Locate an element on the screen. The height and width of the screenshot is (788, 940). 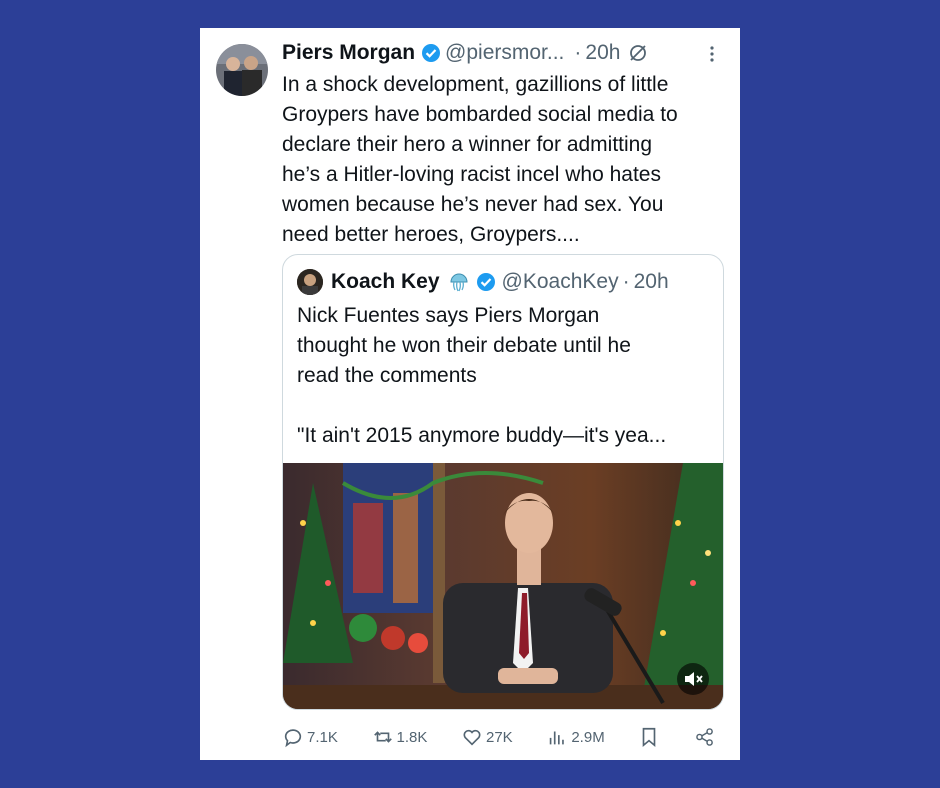
reply-button: 7.1K is located at coordinates (310, 737).